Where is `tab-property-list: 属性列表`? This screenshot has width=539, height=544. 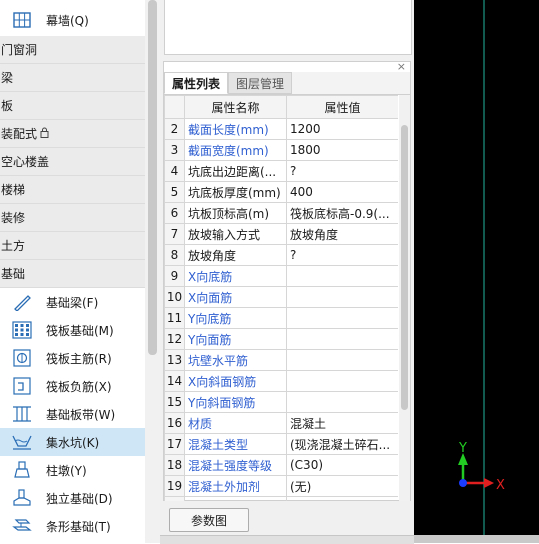 tab-property-list: 属性列表 is located at coordinates (196, 83).